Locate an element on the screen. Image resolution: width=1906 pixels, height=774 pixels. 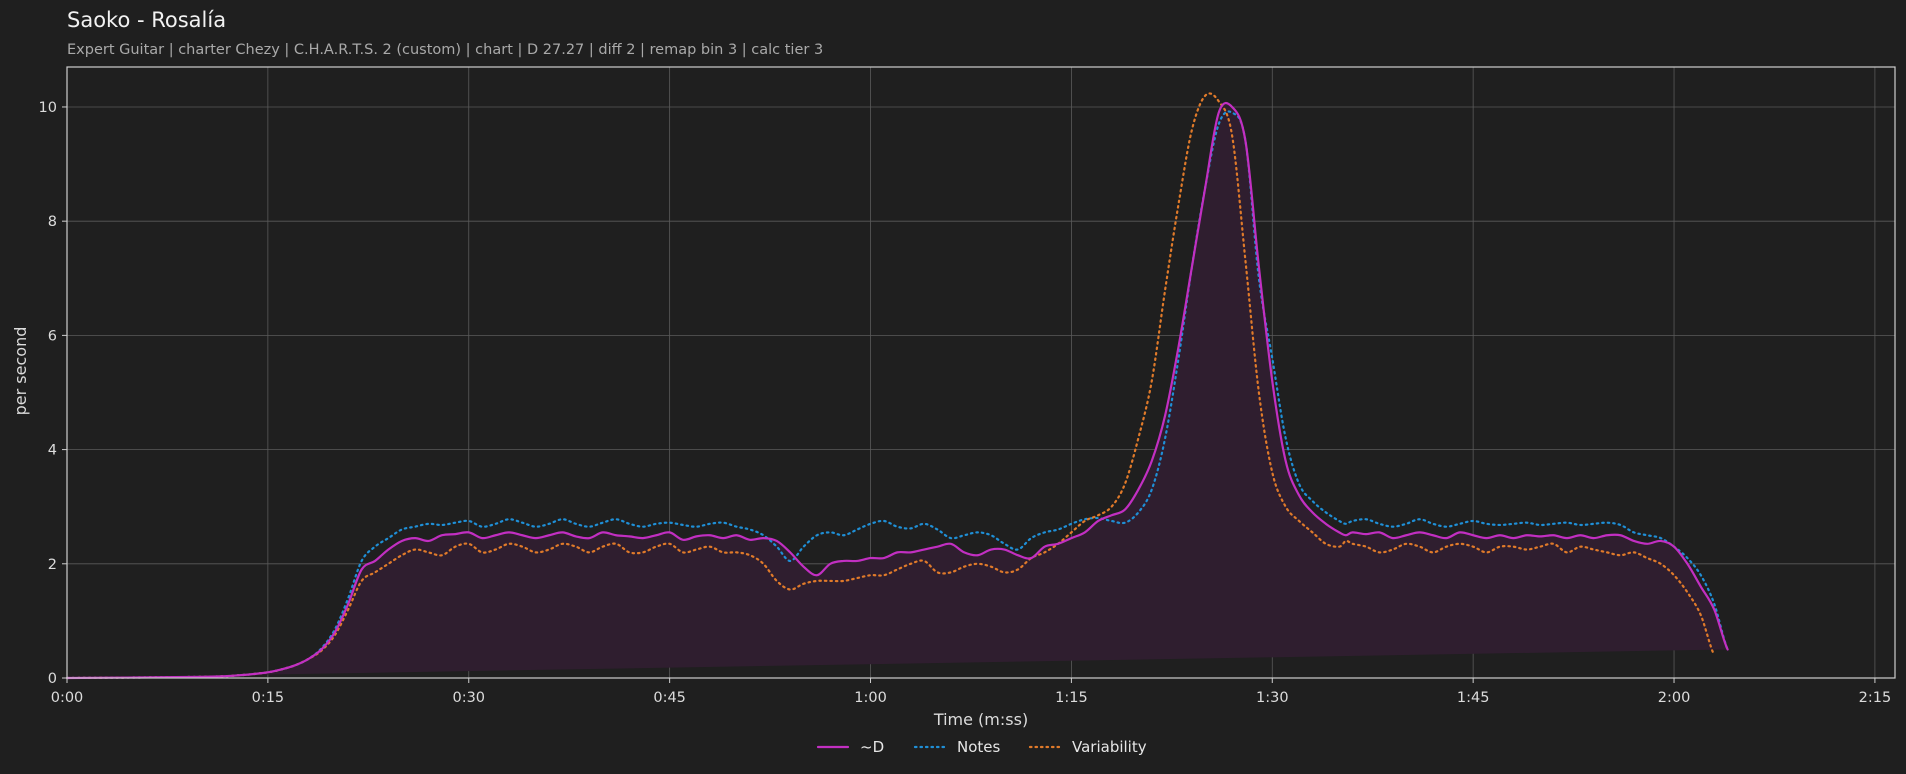
x-tick-label: 0:15 is located at coordinates (268, 698).